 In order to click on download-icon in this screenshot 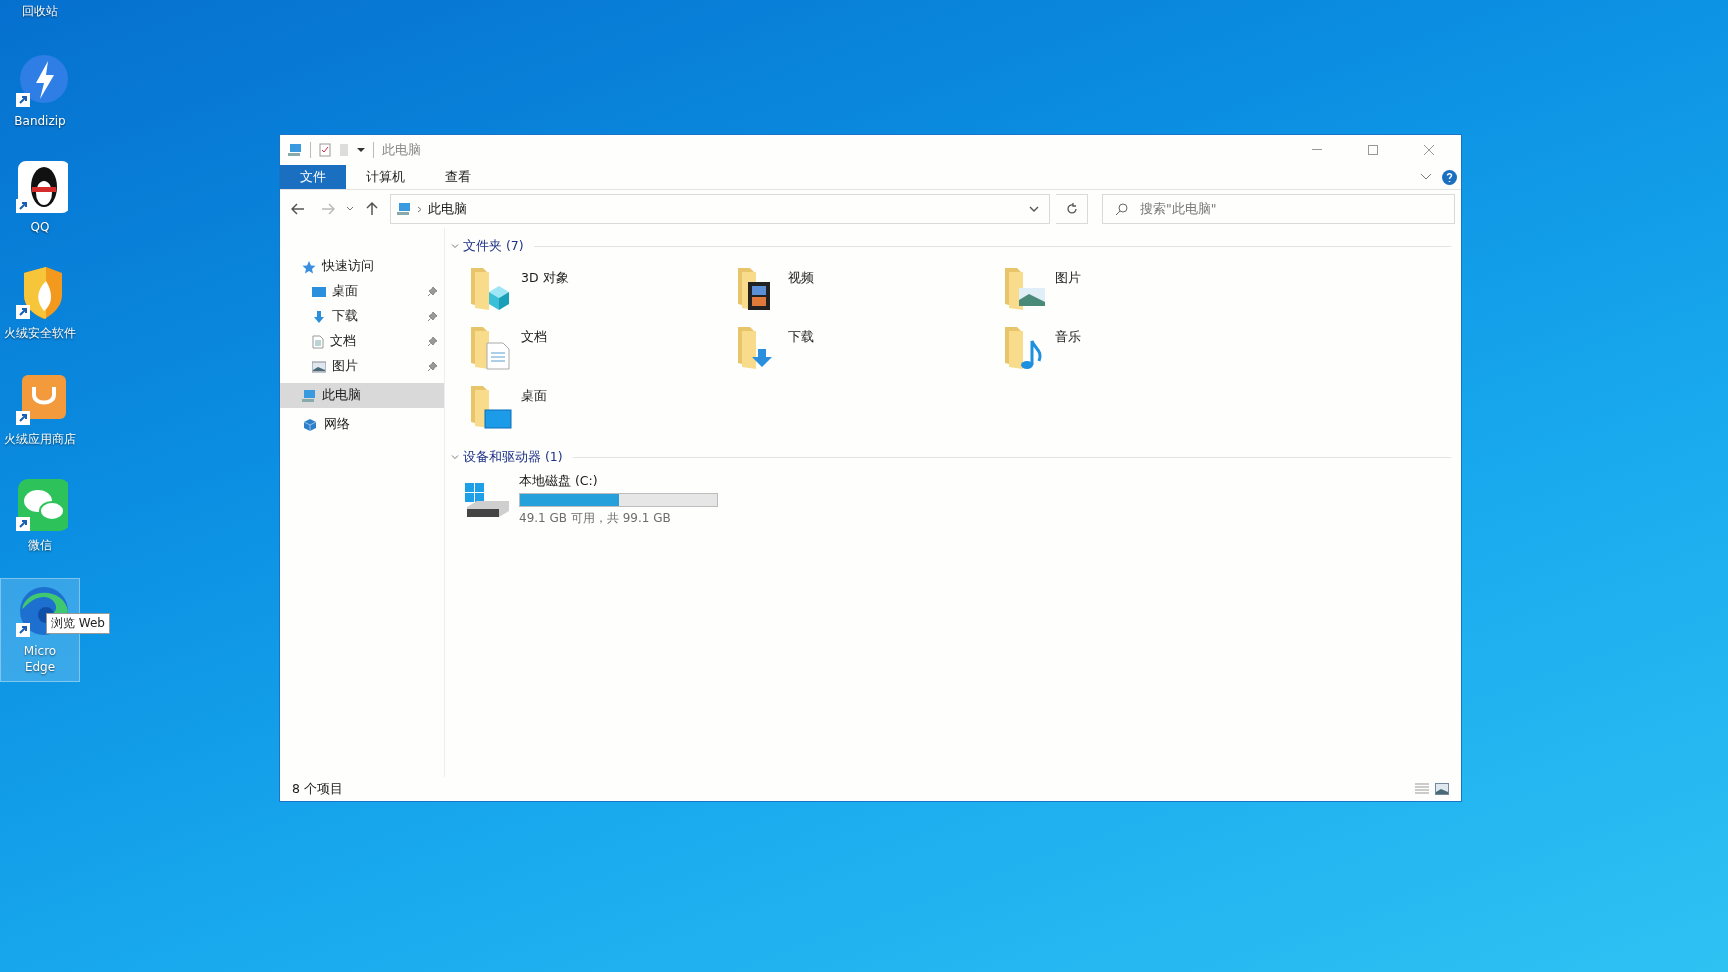, I will do `click(319, 316)`.